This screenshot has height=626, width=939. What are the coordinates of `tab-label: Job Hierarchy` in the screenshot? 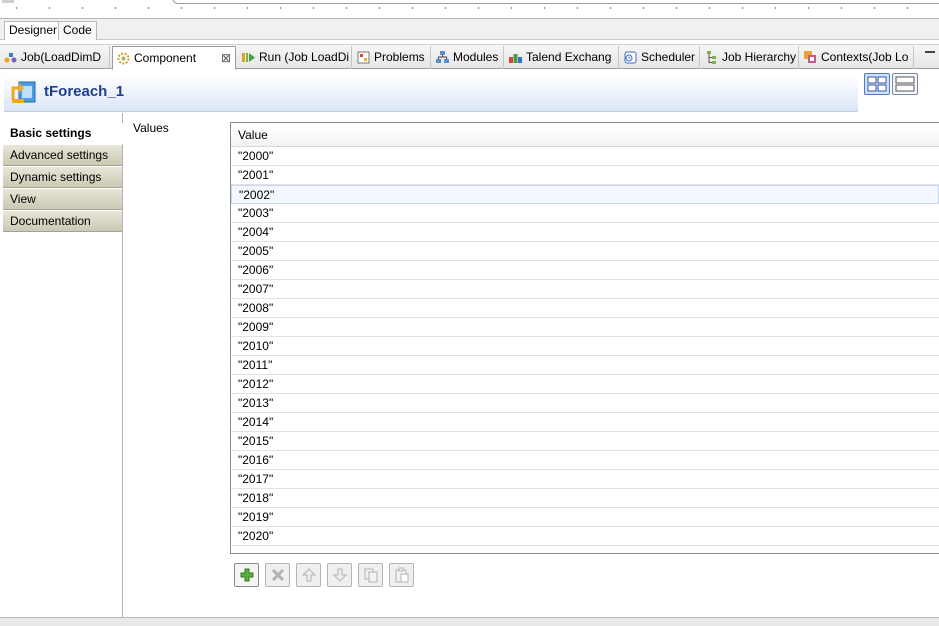 It's located at (759, 57).